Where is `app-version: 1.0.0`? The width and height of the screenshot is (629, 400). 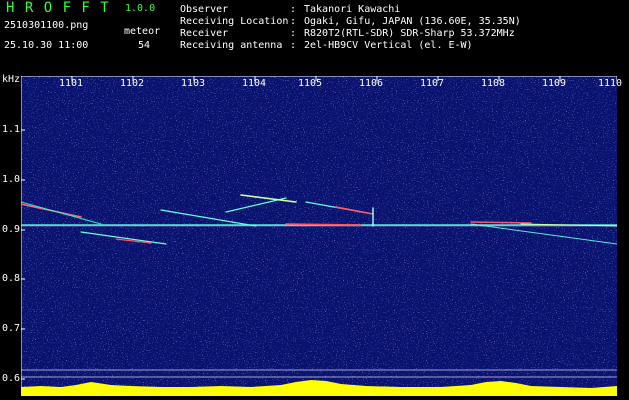 app-version: 1.0.0 is located at coordinates (140, 8).